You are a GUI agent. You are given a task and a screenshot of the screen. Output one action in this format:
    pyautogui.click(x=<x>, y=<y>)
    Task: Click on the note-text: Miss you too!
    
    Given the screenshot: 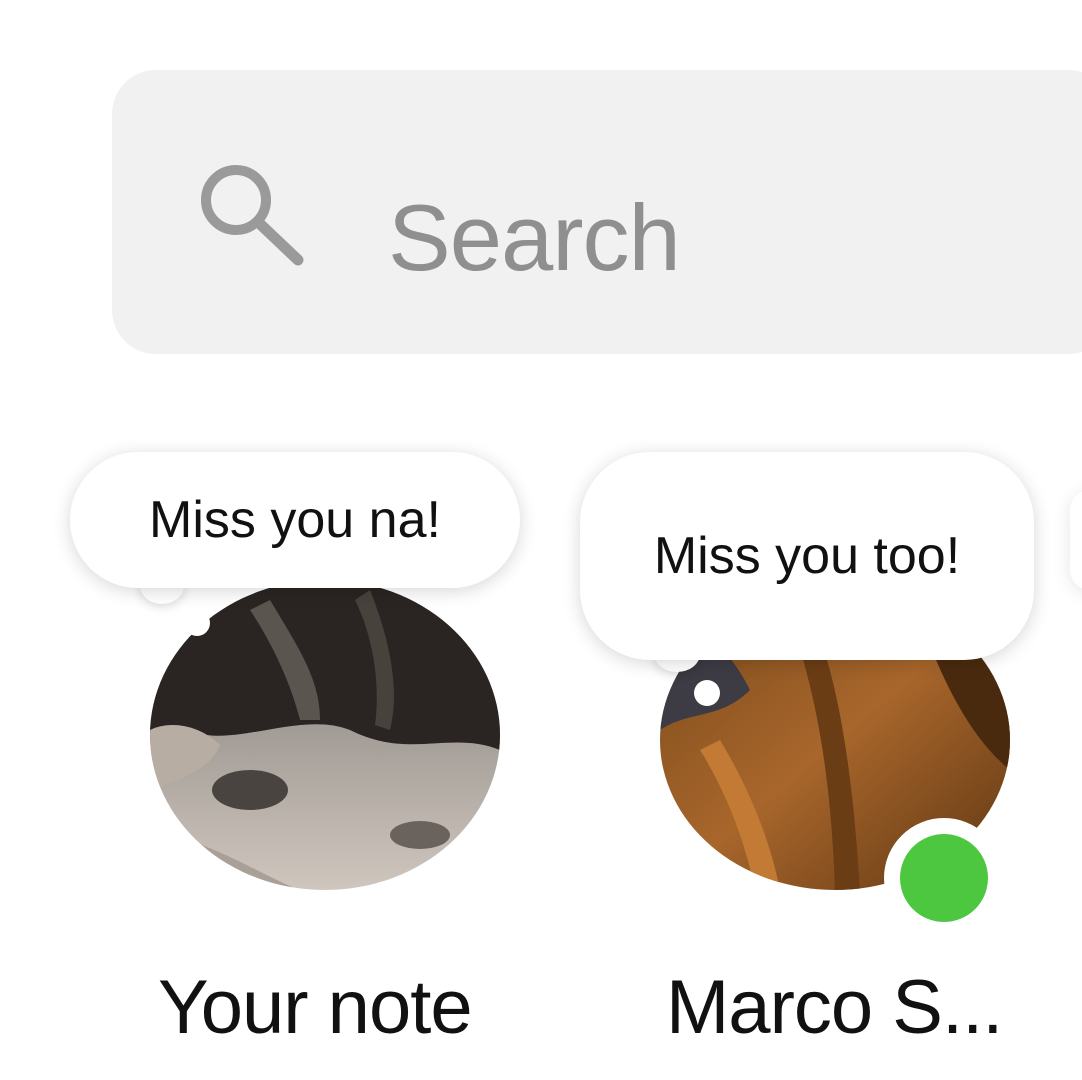 What is the action you would take?
    pyautogui.click(x=807, y=556)
    